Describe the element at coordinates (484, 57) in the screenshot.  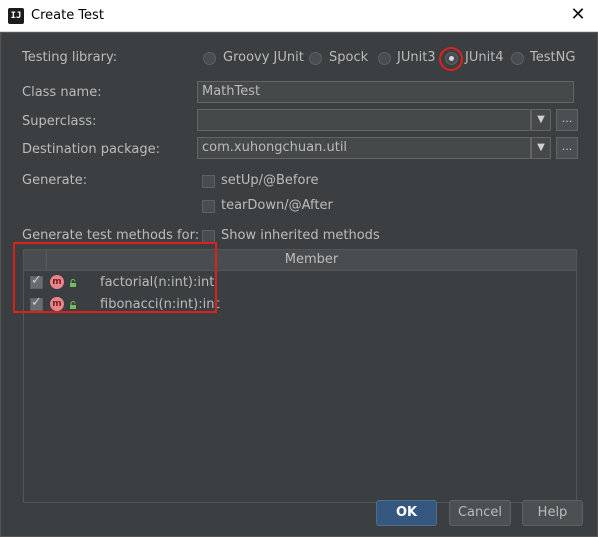
I see `radio-label: JUnit4` at that location.